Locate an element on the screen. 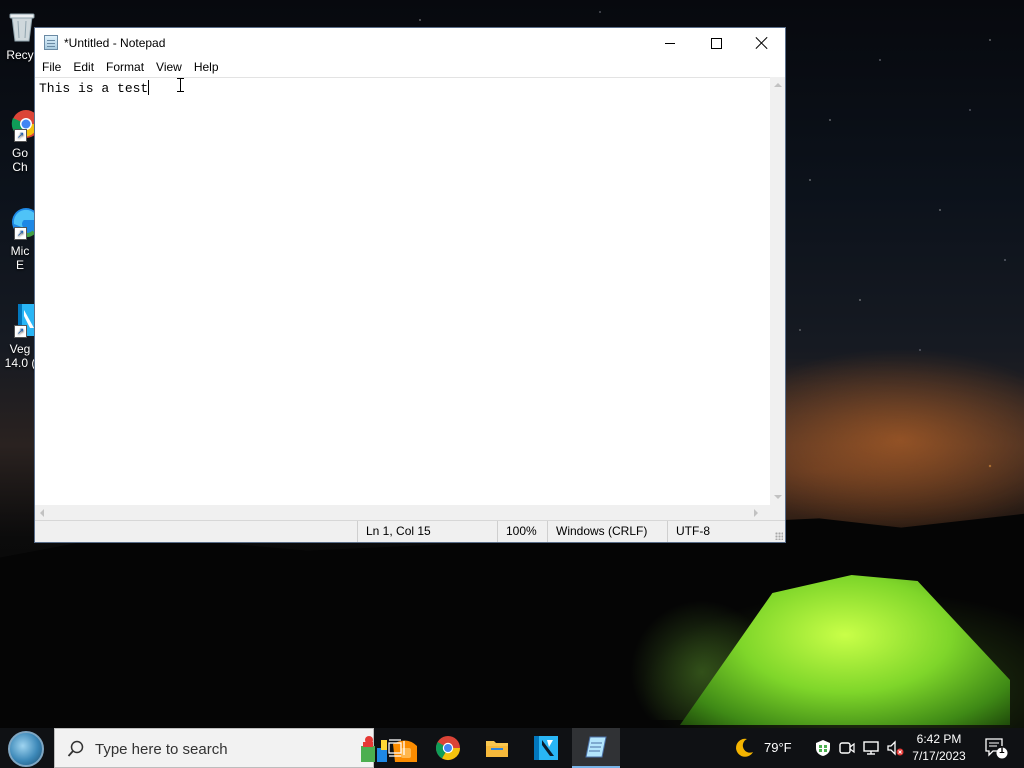 The image size is (1024, 768). close-icon is located at coordinates (762, 43).